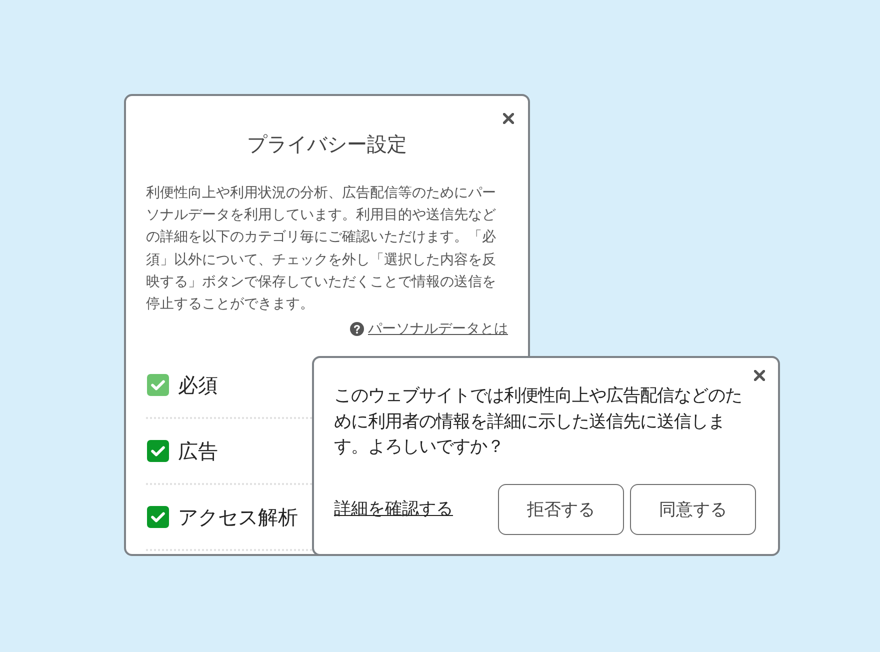  I want to click on description-text: 利便性向上や利用状況の分析、広告配信等のためにパーソナルデータを利用しています。利用目的や送信先などの詳細を以下のカテゴリ毎にご確認いただけます。「必須」以外について、チェックを外し「選択した内容を反映する」ボタンで保存していただくことで情報の送信を停止することができます。, so click(321, 249).